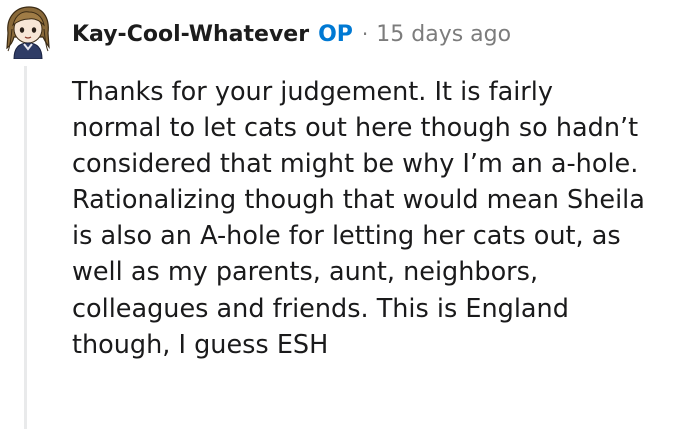 Image resolution: width=700 pixels, height=429 pixels. I want to click on avatar-icon, so click(28, 31).